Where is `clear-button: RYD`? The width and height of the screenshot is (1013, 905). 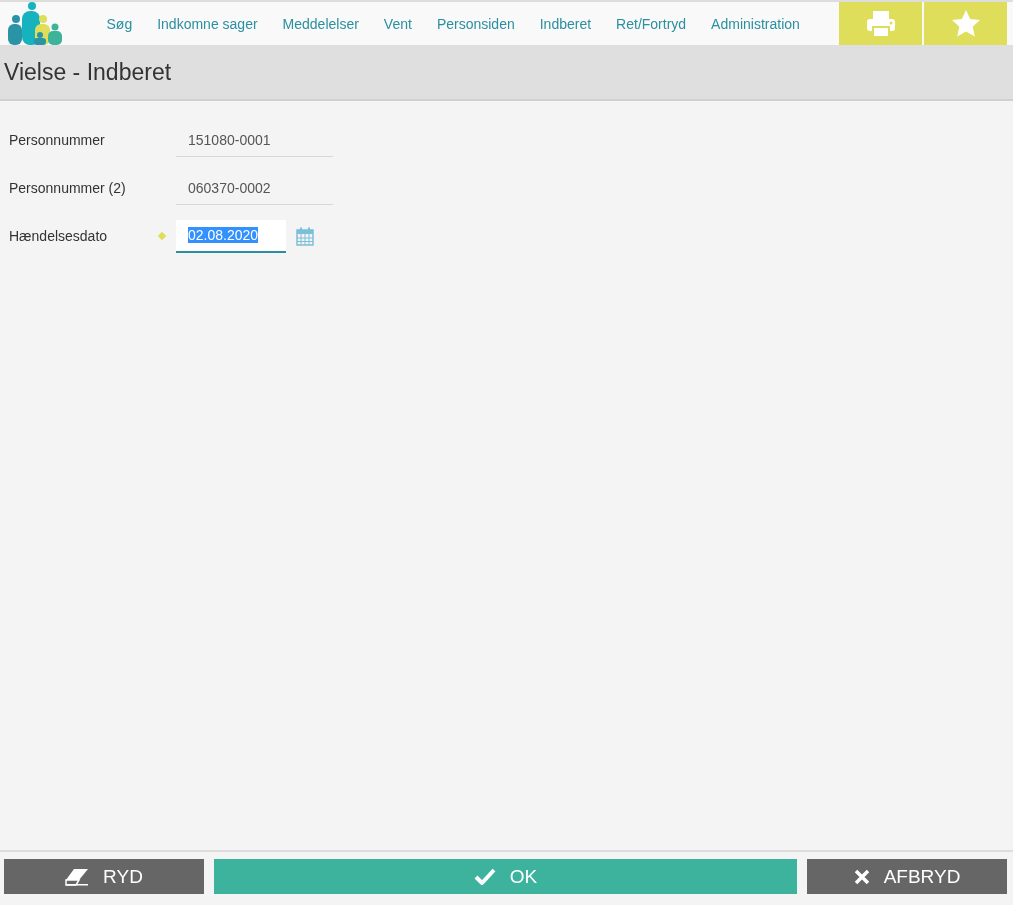 clear-button: RYD is located at coordinates (104, 876).